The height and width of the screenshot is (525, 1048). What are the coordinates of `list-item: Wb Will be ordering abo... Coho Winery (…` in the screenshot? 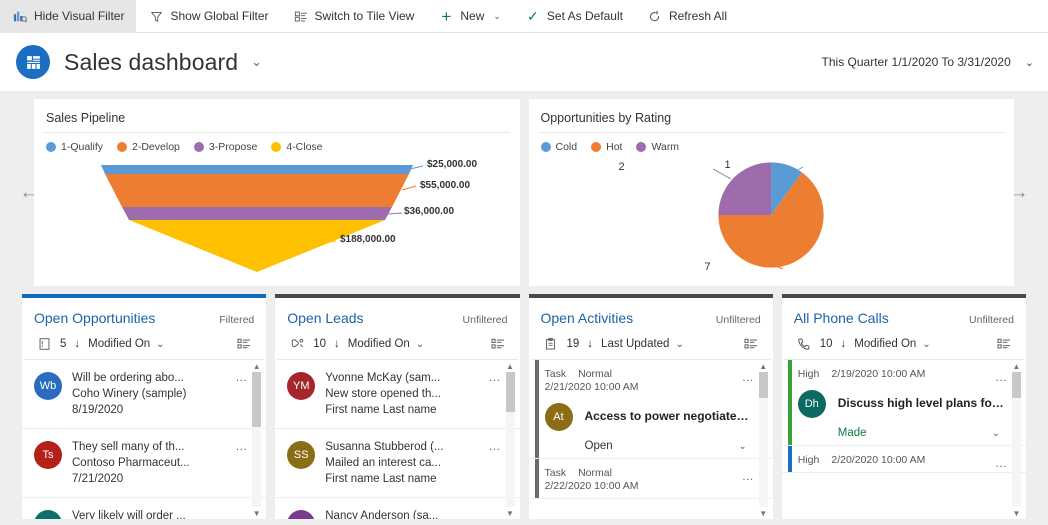 It's located at (144, 394).